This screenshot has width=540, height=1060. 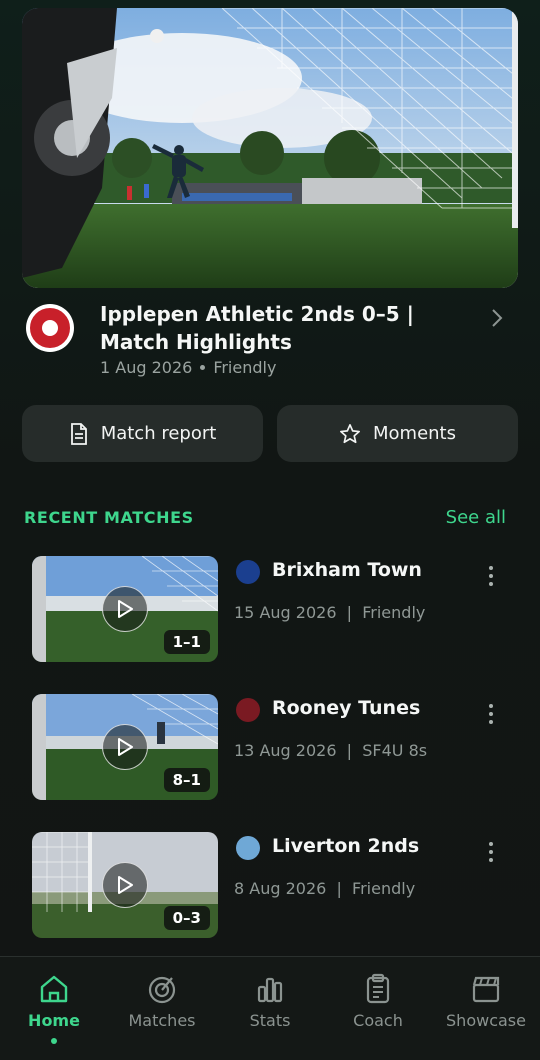 I want to click on nav-showcase: Showcase, so click(x=486, y=1001).